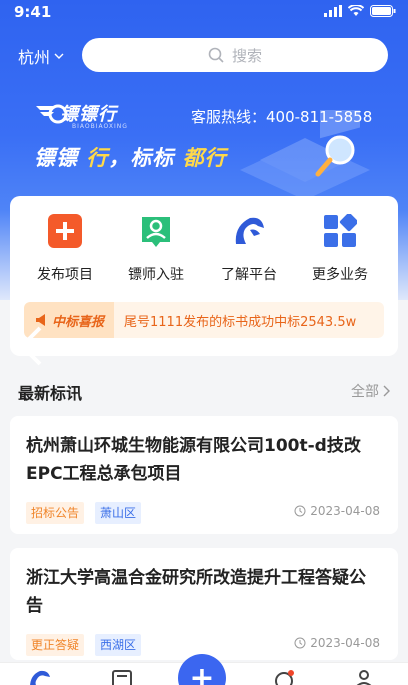 The height and width of the screenshot is (685, 408). I want to click on wifi-icon, so click(356, 10).